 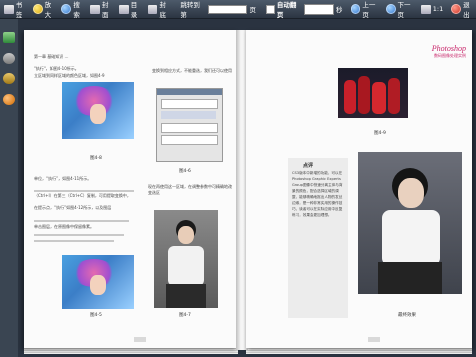 What do you see at coordinates (96, 315) in the screenshot?
I see `figure-caption: 图4-5` at bounding box center [96, 315].